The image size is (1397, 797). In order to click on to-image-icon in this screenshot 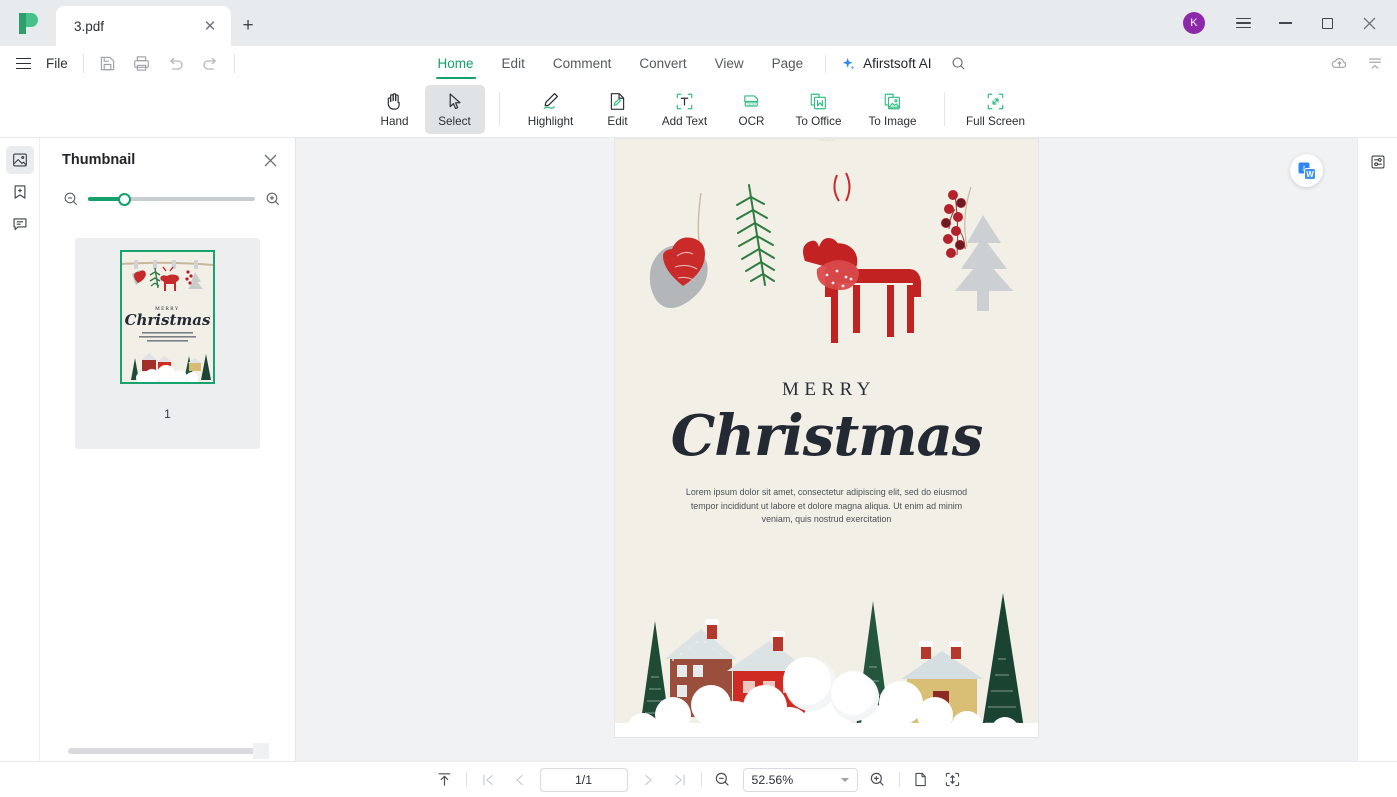, I will do `click(892, 101)`.